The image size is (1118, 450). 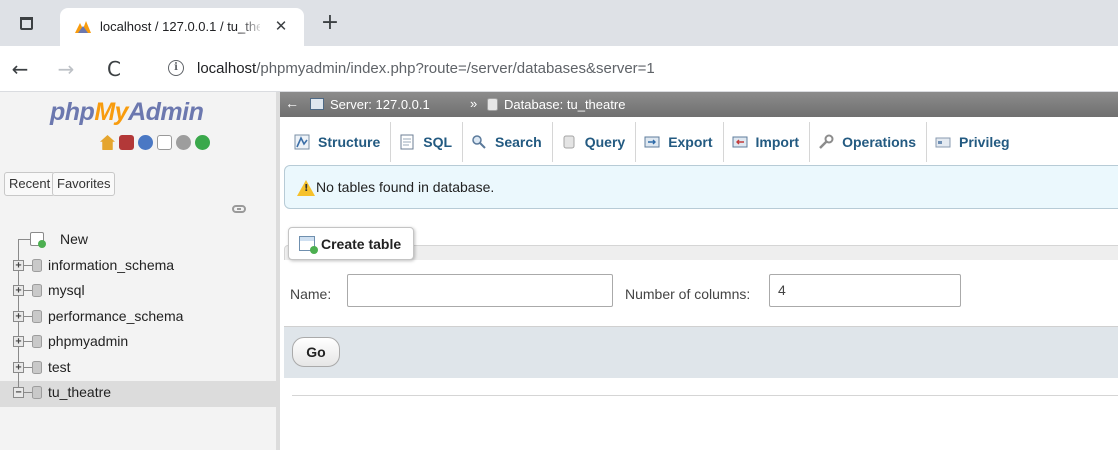 What do you see at coordinates (84, 184) in the screenshot?
I see `favorite-tables-button: Favorites` at bounding box center [84, 184].